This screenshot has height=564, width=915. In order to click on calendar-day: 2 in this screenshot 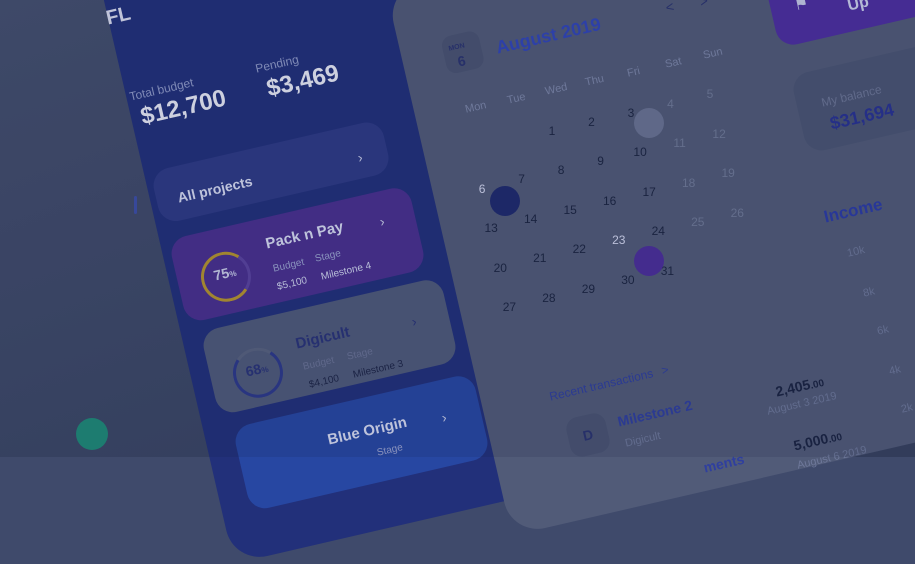, I will do `click(592, 122)`.